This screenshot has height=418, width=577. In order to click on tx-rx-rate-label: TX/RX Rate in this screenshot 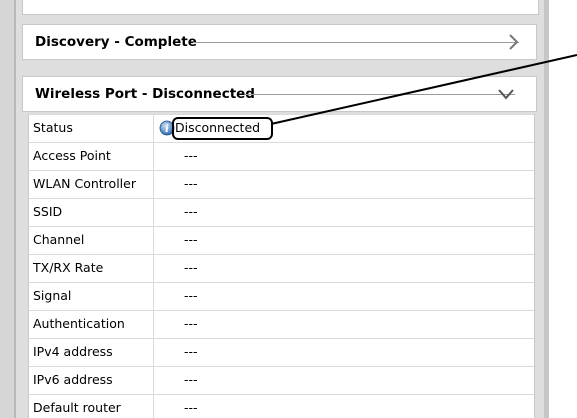, I will do `click(68, 267)`.